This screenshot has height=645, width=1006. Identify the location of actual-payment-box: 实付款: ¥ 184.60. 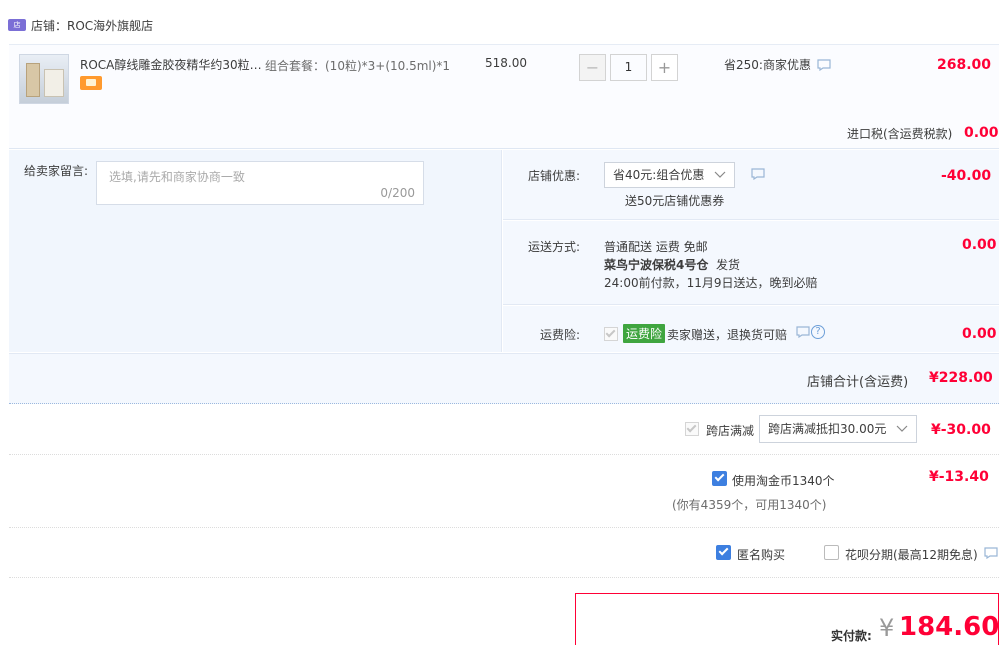
(787, 619).